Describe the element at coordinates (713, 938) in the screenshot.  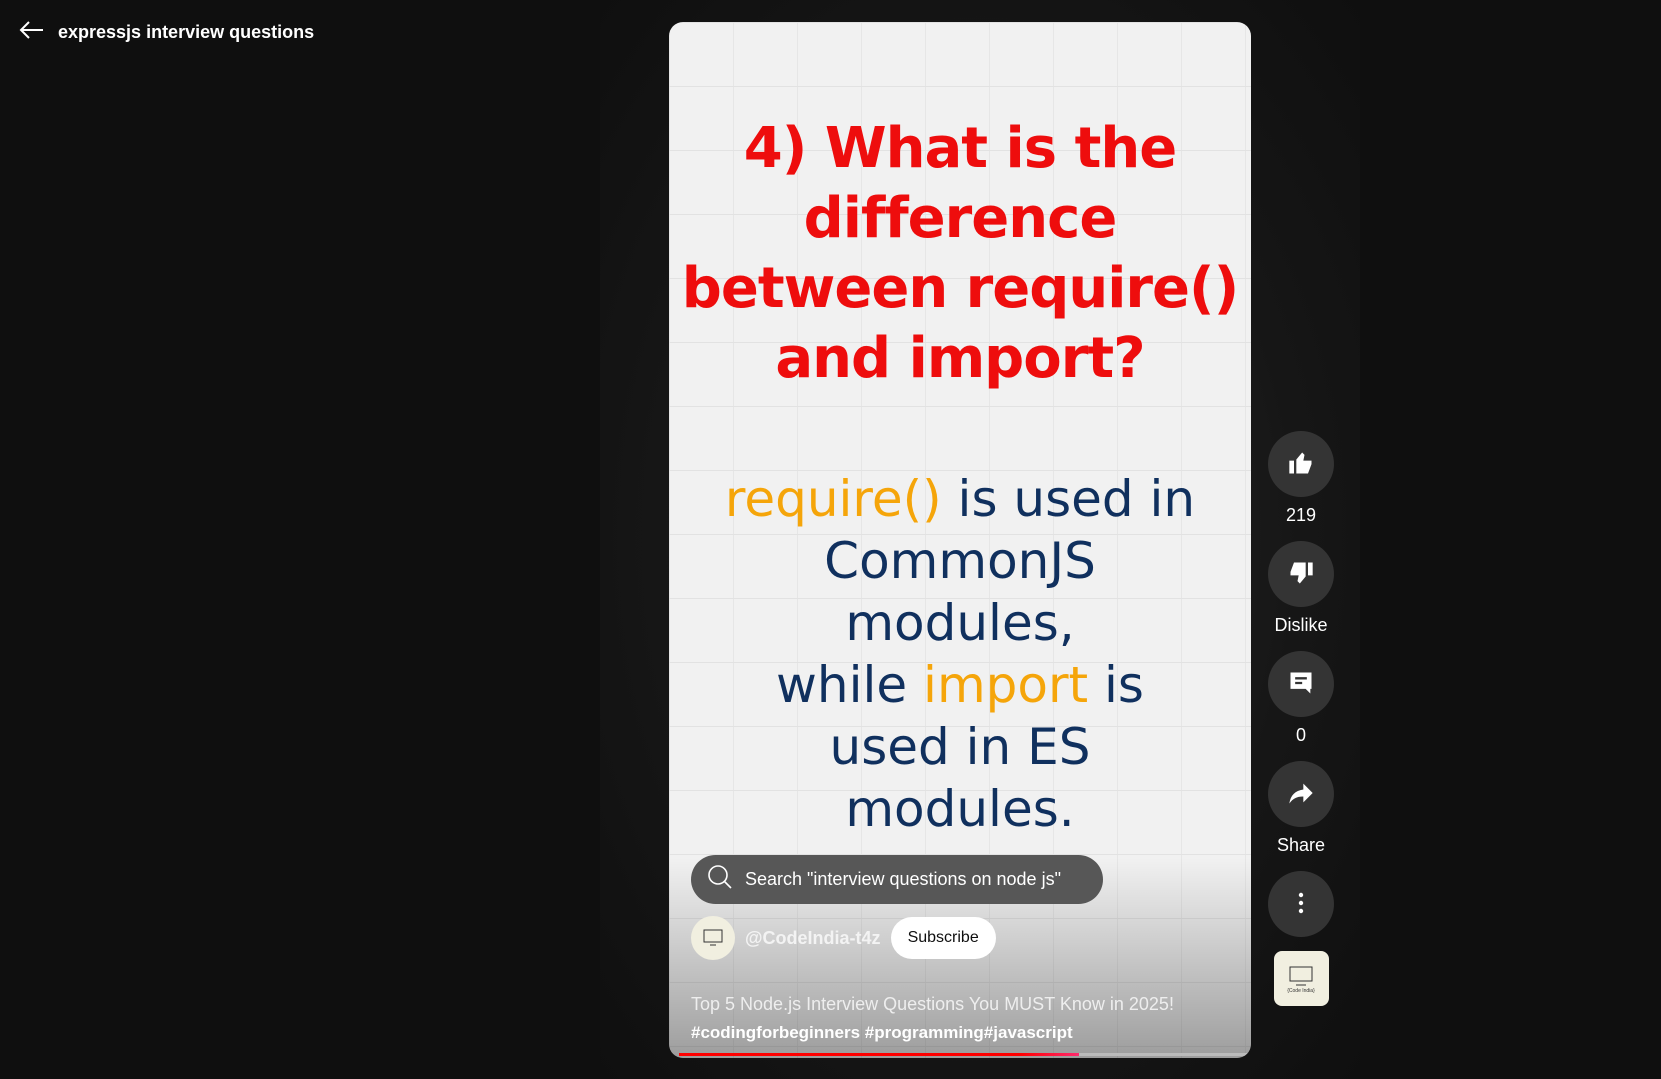
I see `channel-avatar` at that location.